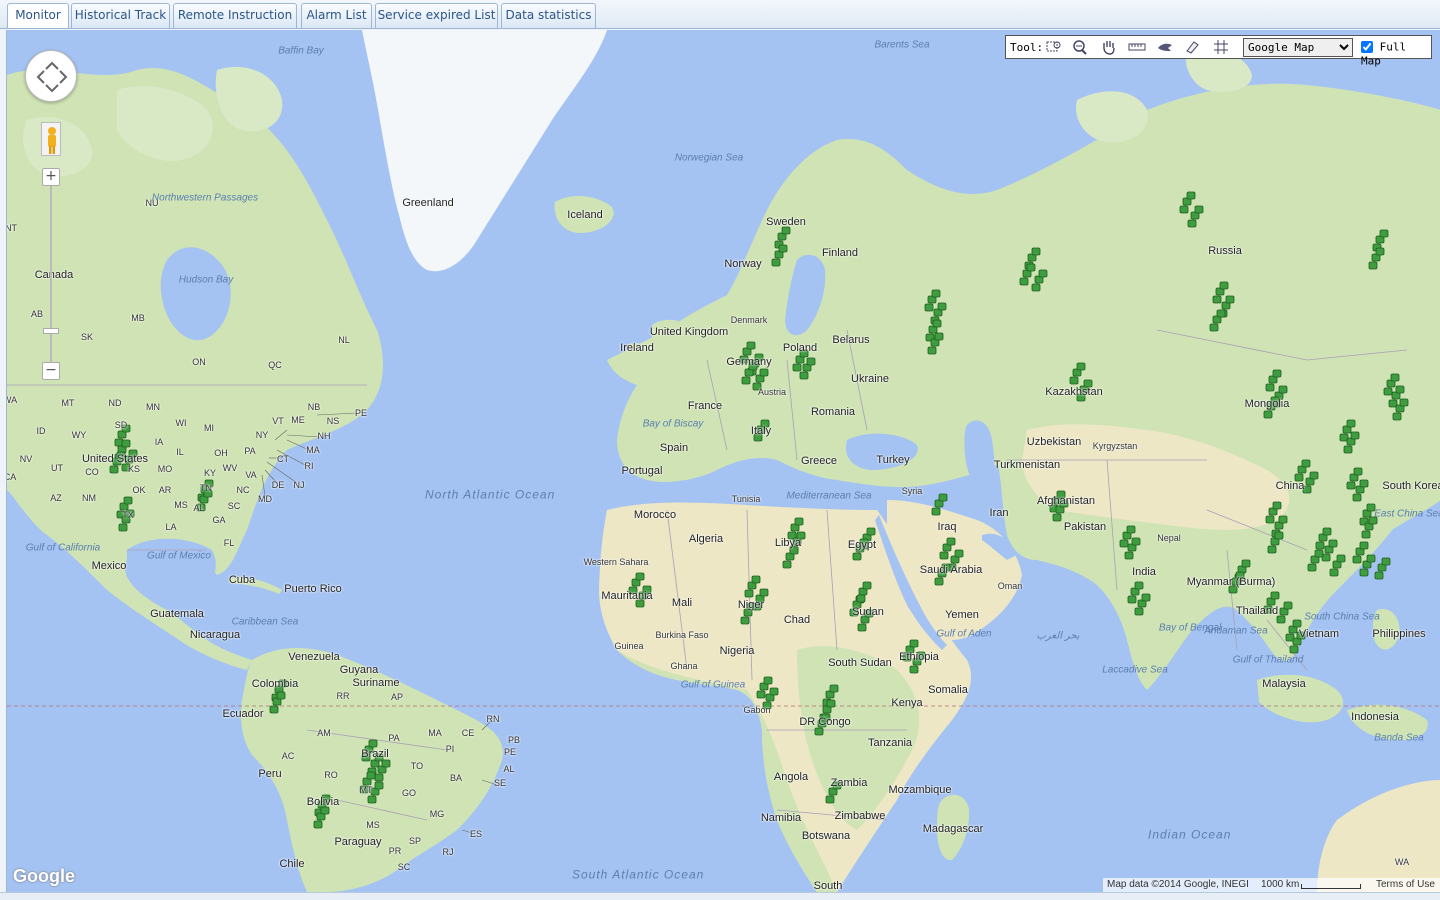 The width and height of the screenshot is (1440, 900). What do you see at coordinates (962, 615) in the screenshot?
I see `country-label: Yemen` at bounding box center [962, 615].